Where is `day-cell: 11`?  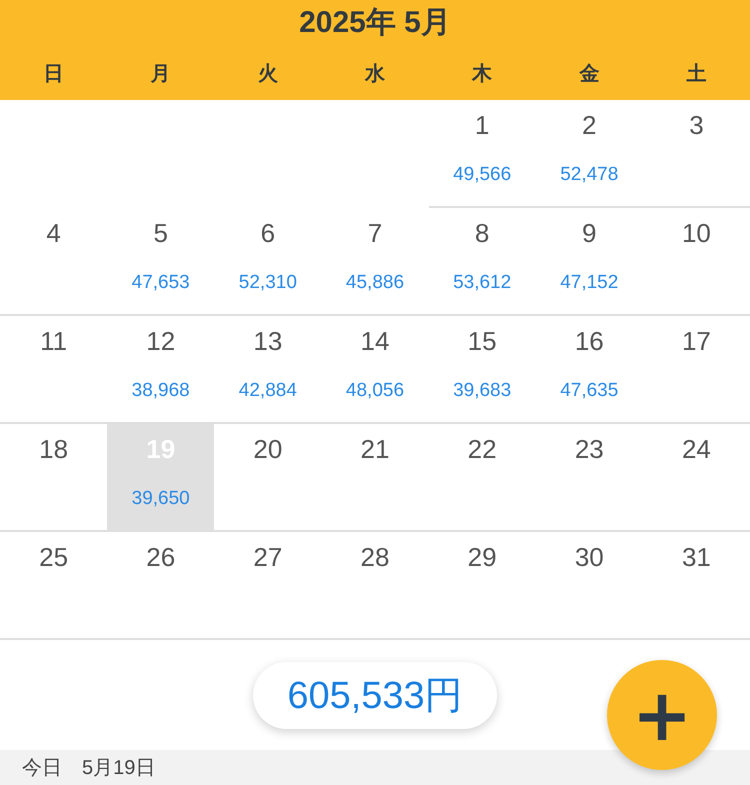
day-cell: 11 is located at coordinates (54, 370).